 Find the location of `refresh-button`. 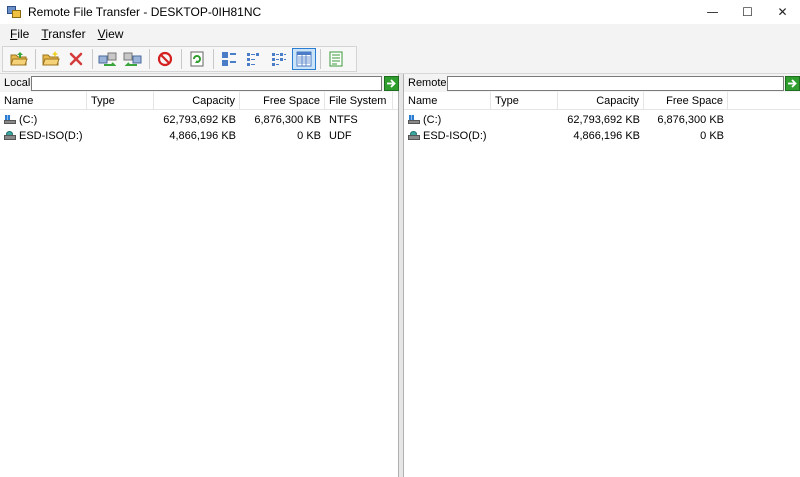

refresh-button is located at coordinates (197, 59).